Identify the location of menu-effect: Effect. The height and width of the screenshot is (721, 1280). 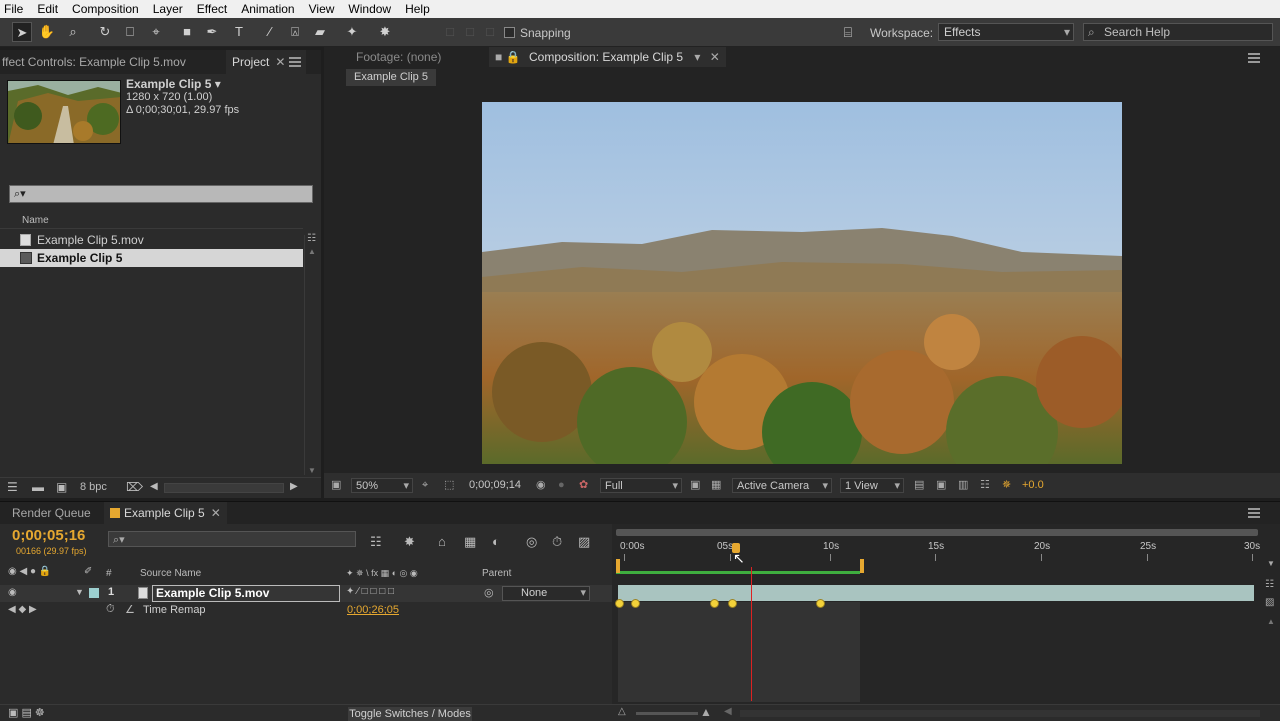
(212, 9).